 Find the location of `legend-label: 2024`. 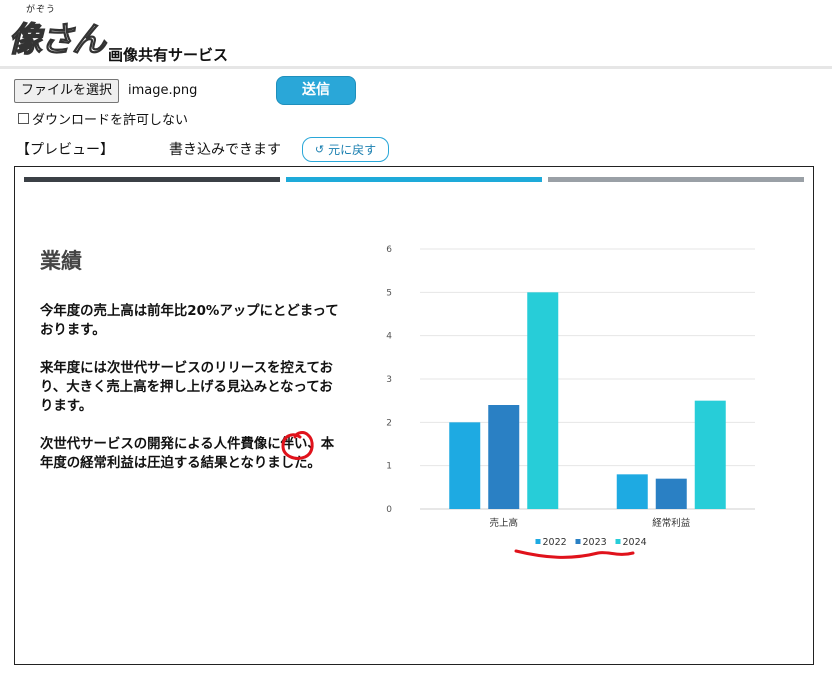

legend-label: 2024 is located at coordinates (635, 542).